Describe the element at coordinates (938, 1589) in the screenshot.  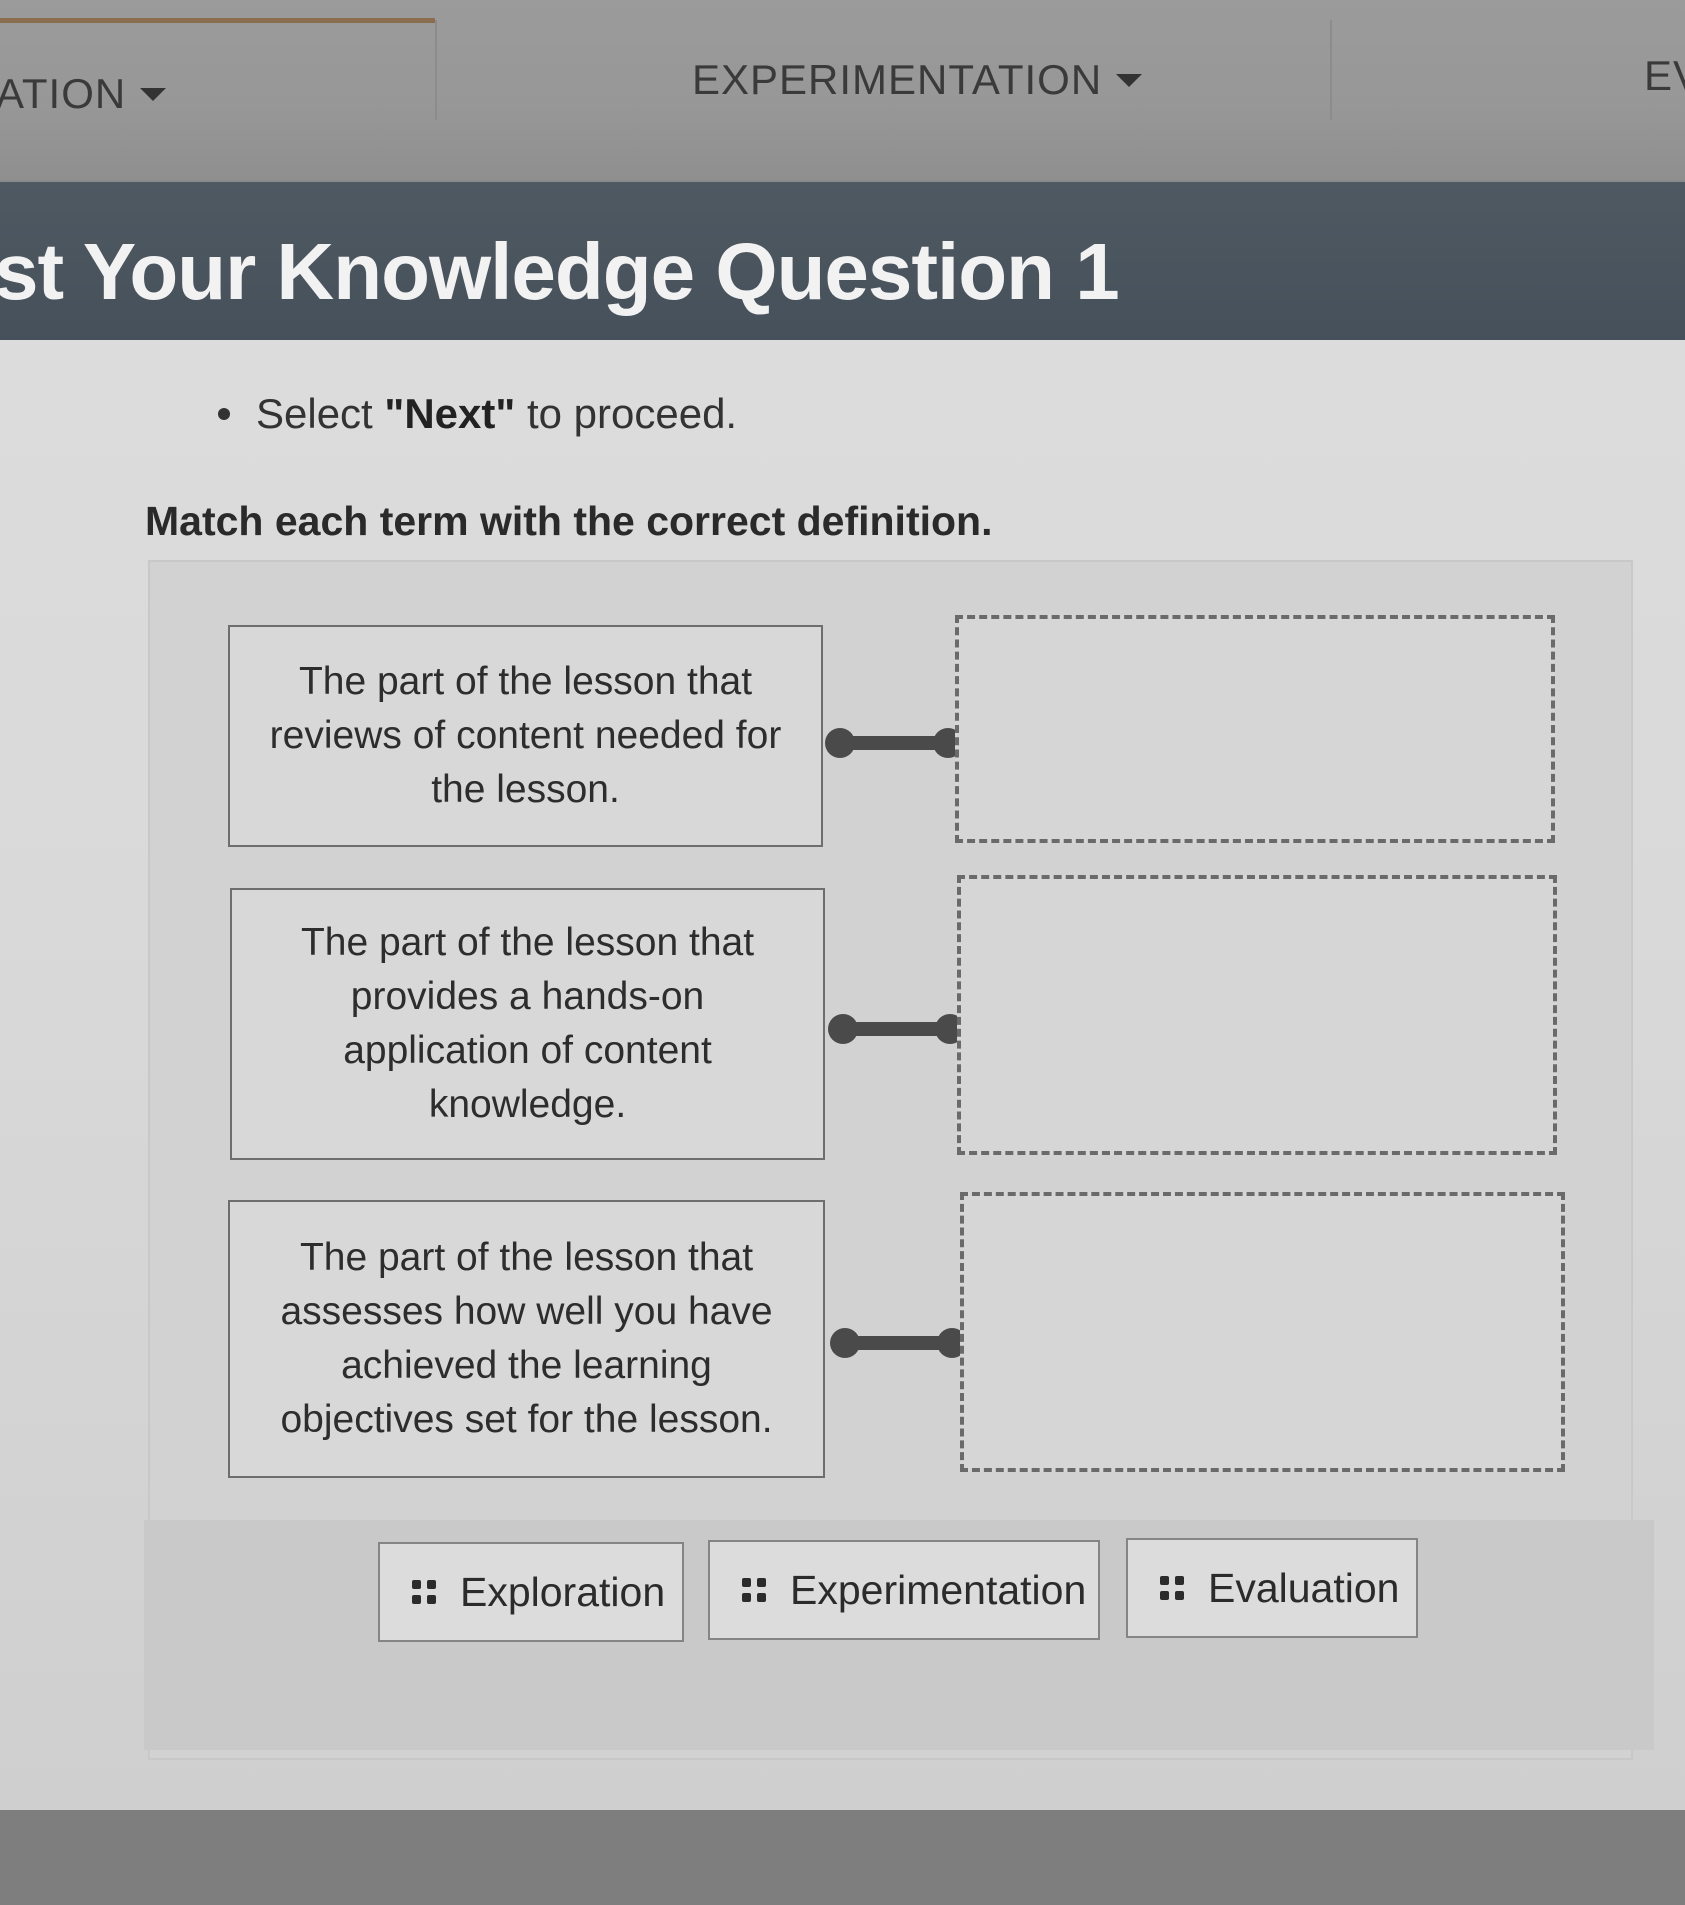
I see `term-label: Experimentation` at that location.